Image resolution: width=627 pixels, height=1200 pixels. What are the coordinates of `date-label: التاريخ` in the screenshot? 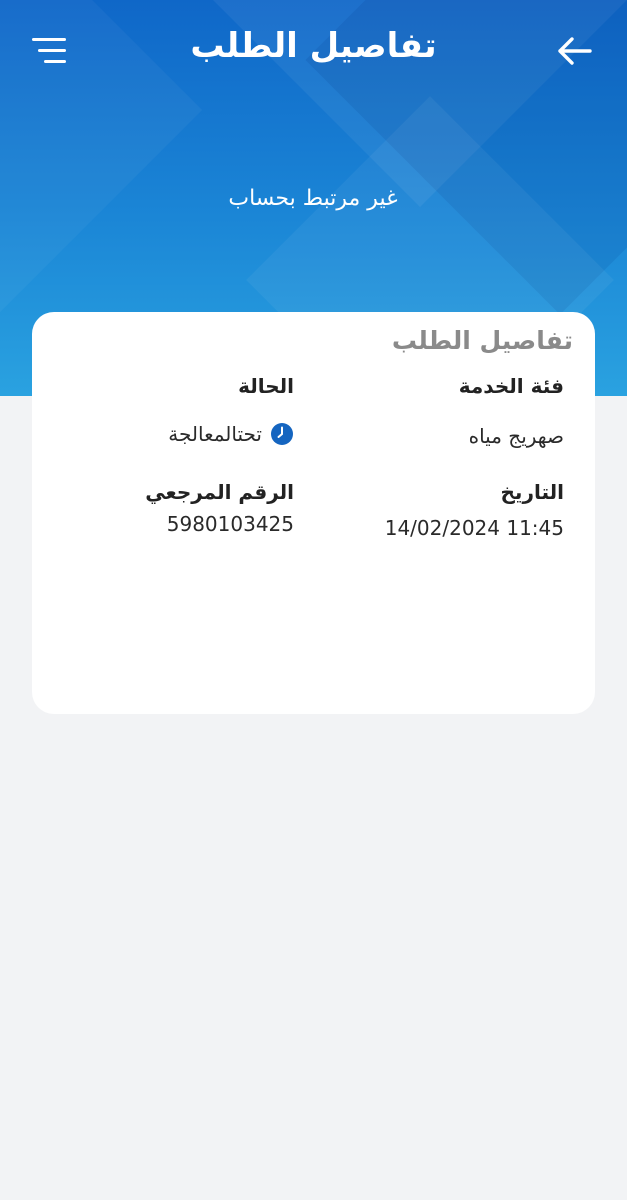 It's located at (532, 492).